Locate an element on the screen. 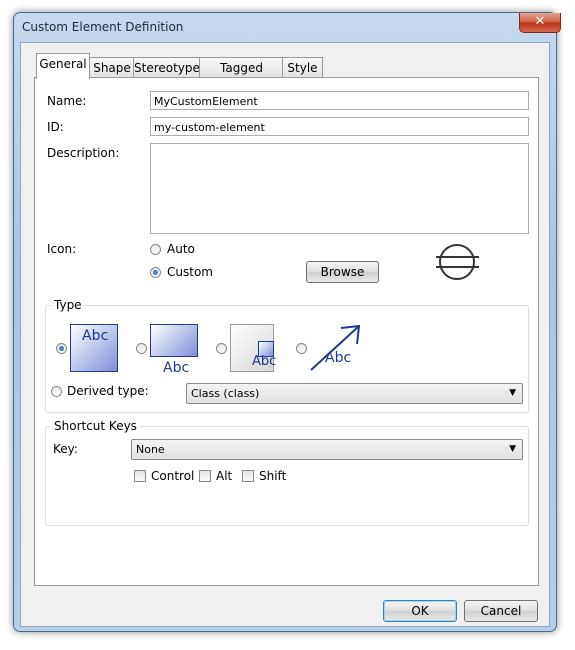 The width and height of the screenshot is (575, 650). type-option-text-2: Abc is located at coordinates (176, 368).